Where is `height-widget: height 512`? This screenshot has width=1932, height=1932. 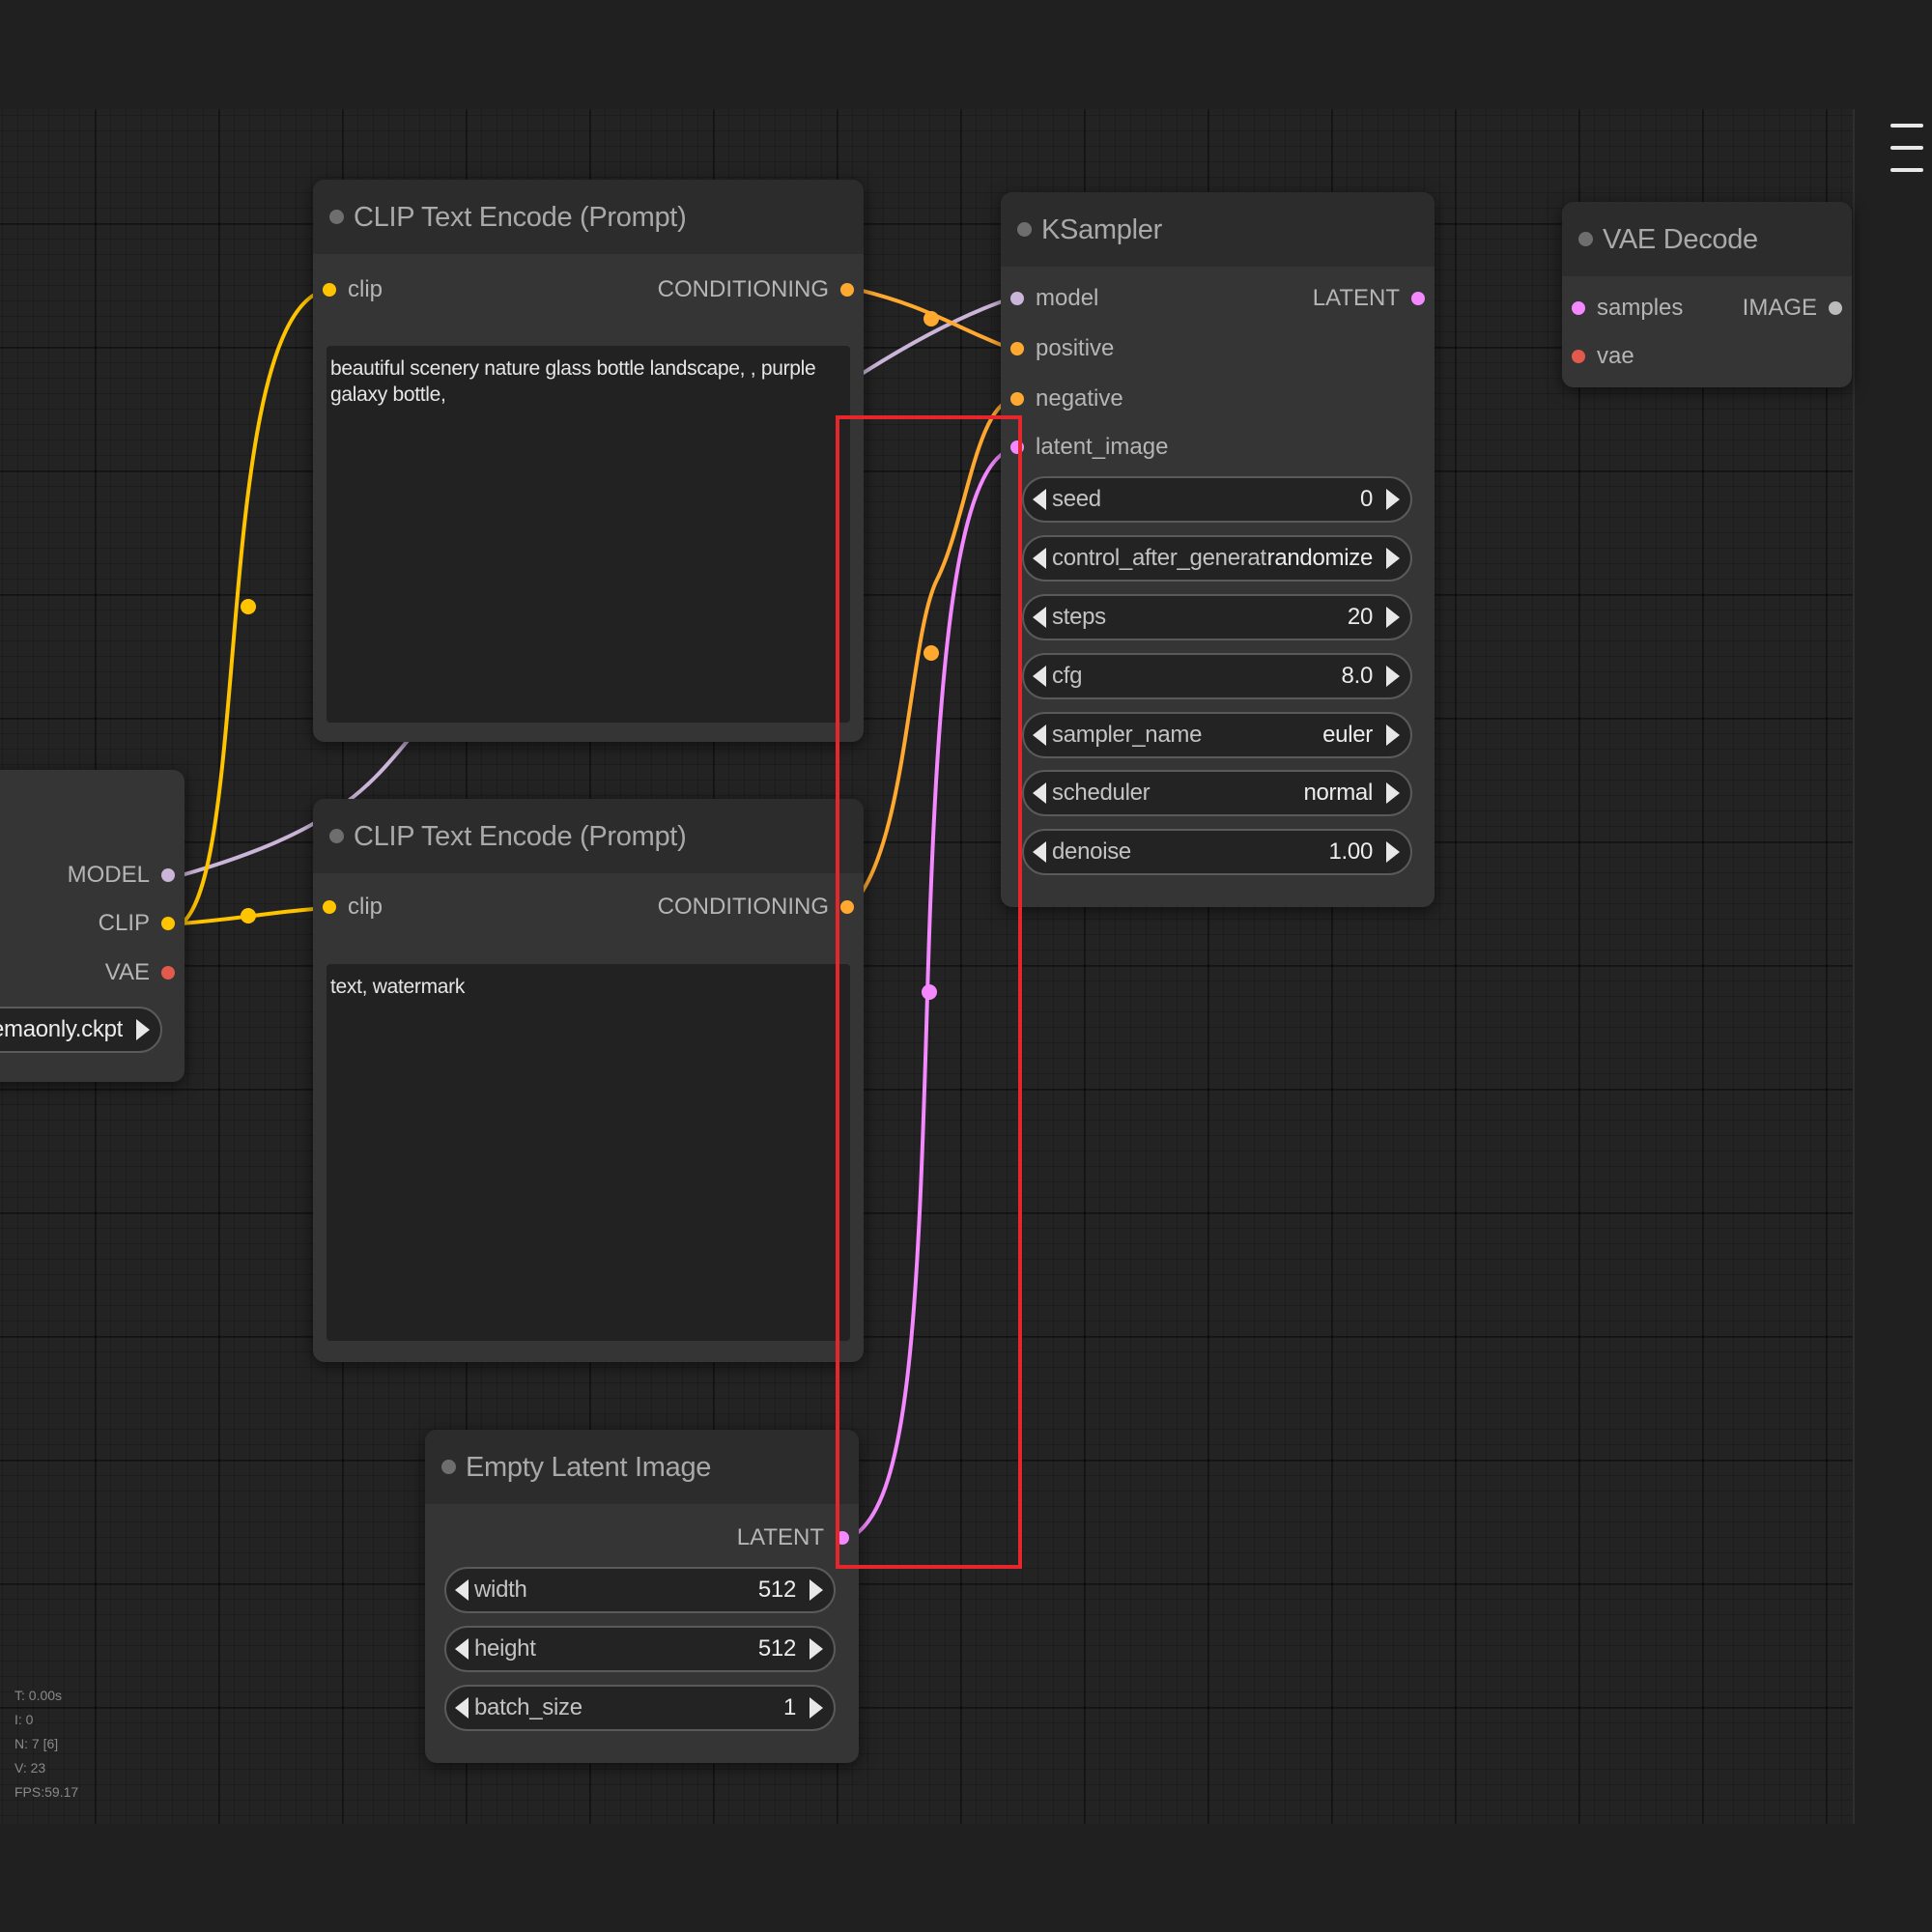 height-widget: height 512 is located at coordinates (640, 1649).